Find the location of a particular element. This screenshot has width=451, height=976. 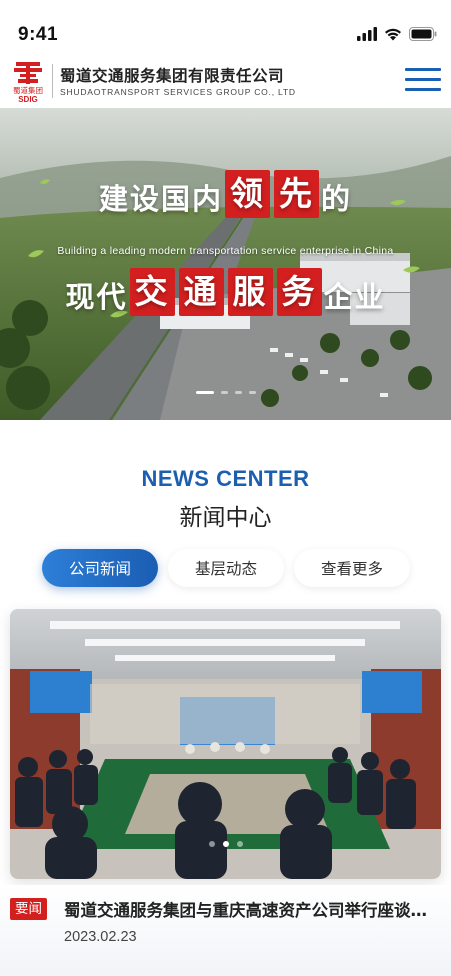

status-icons is located at coordinates (397, 34).